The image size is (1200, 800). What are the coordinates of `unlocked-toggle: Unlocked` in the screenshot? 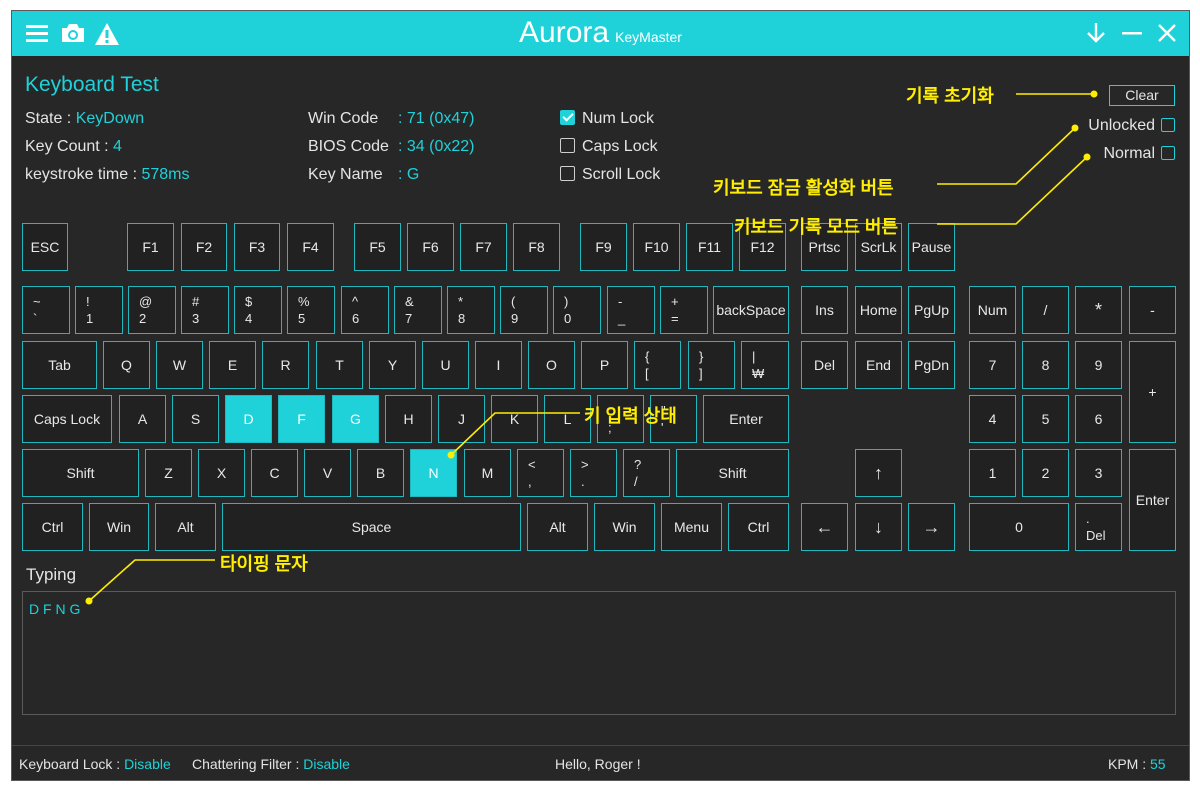 It's located at (1131, 126).